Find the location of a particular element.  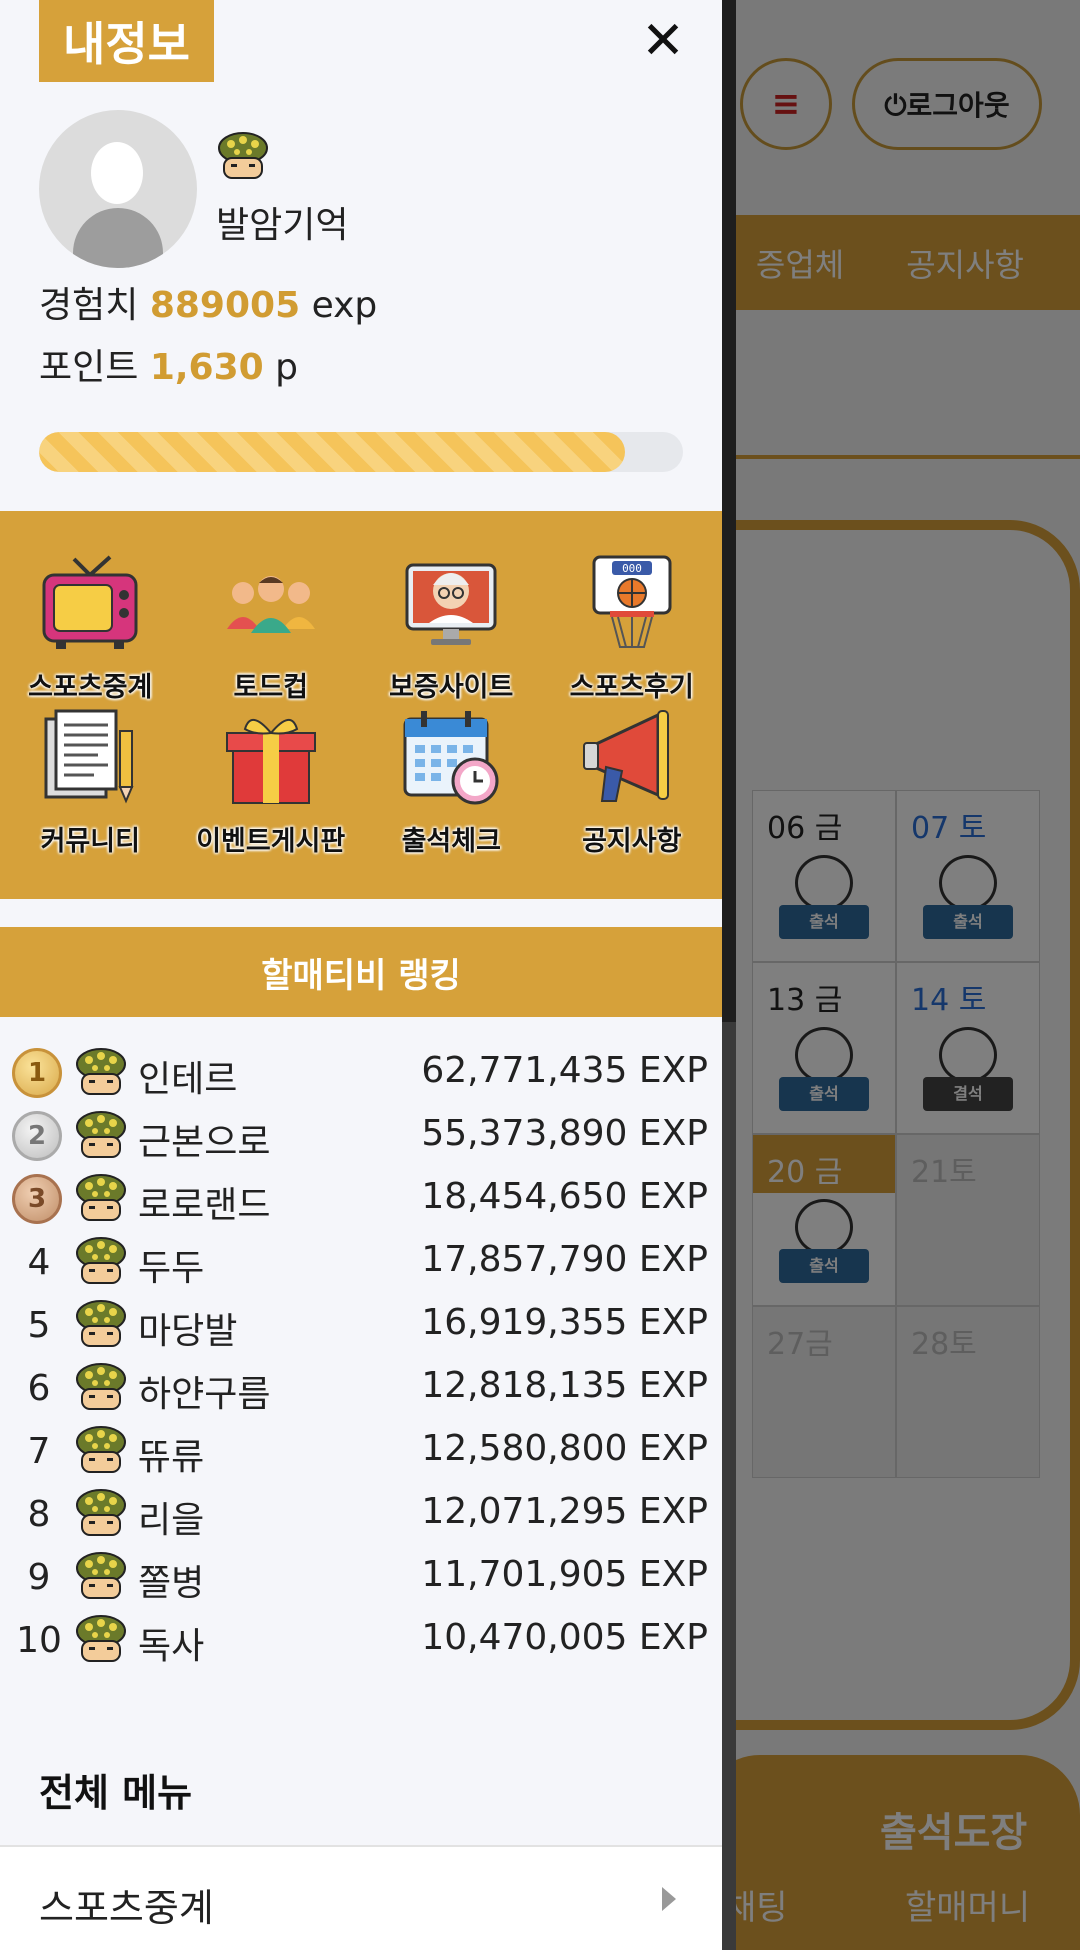

avatar is located at coordinates (118, 189).